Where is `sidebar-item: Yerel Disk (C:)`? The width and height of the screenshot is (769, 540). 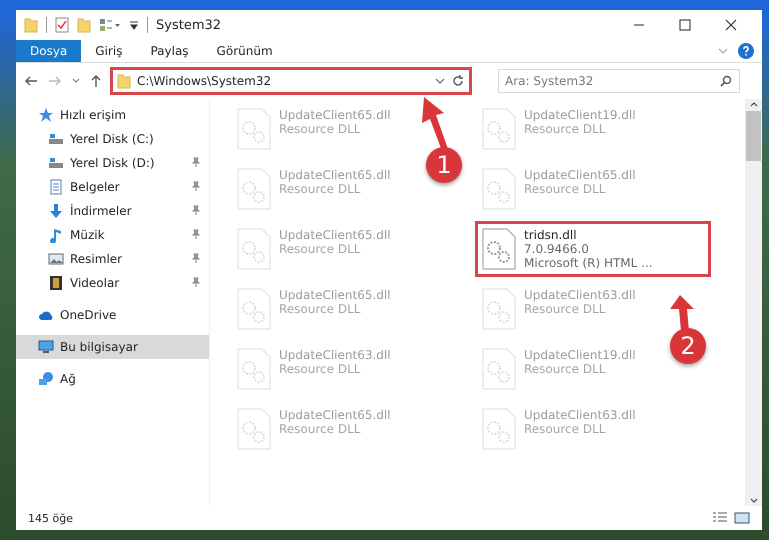 sidebar-item: Yerel Disk (C:) is located at coordinates (112, 139).